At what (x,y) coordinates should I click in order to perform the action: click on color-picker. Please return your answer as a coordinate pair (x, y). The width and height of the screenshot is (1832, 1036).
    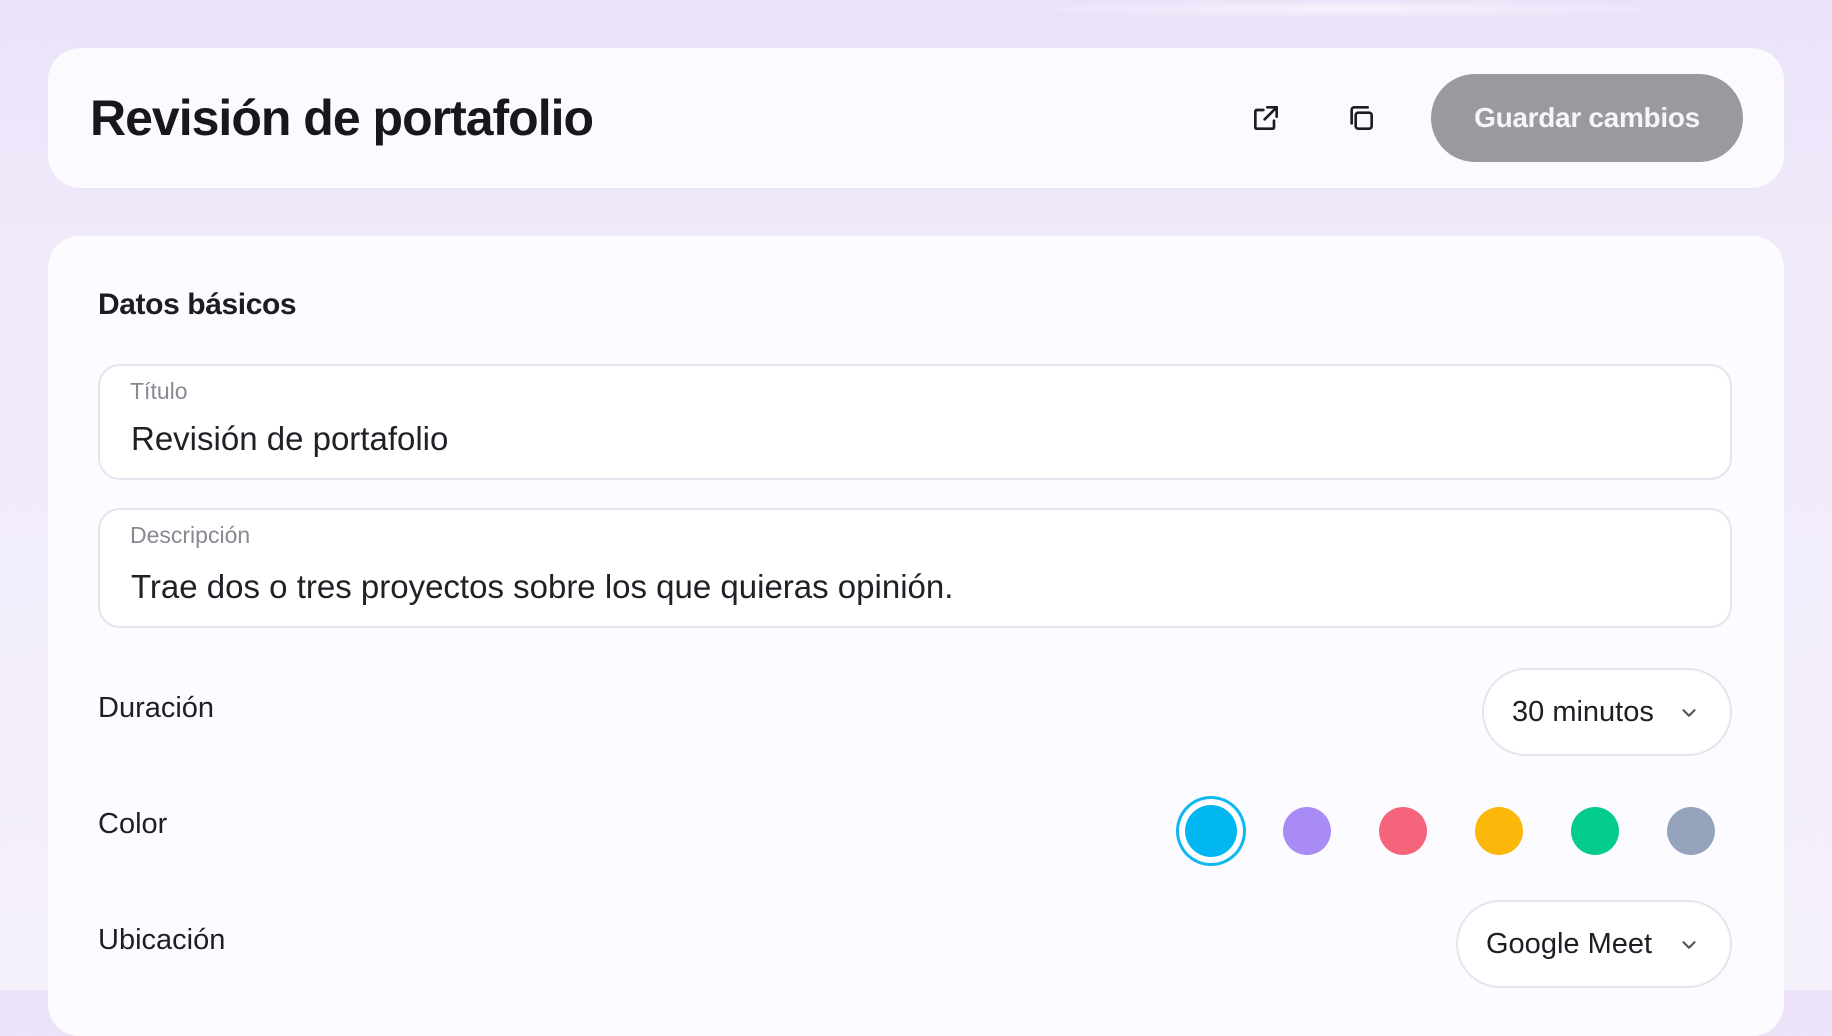
    Looking at the image, I should click on (1476, 831).